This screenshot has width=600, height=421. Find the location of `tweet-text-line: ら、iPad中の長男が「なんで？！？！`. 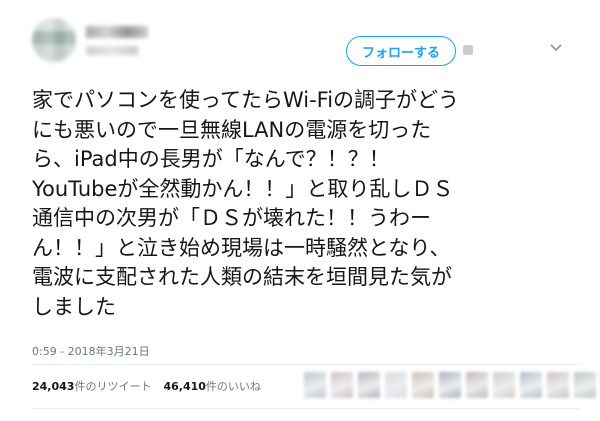

tweet-text-line: ら、iPad中の長男が「なんで？！？！ is located at coordinates (211, 159).